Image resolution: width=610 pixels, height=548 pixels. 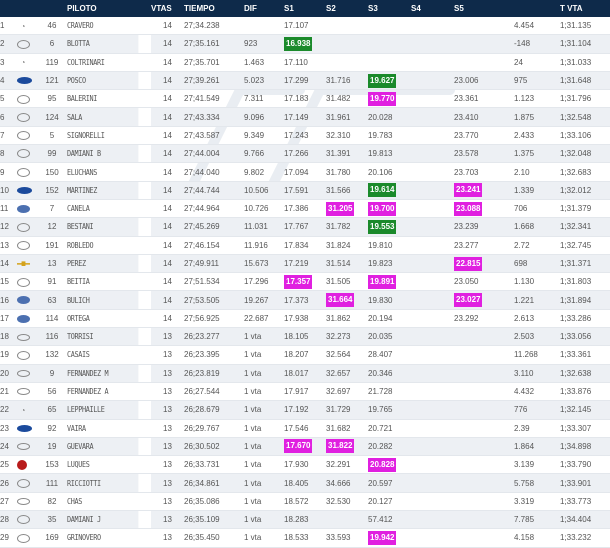 I want to click on car-number-cell: 121, so click(x=52, y=81).